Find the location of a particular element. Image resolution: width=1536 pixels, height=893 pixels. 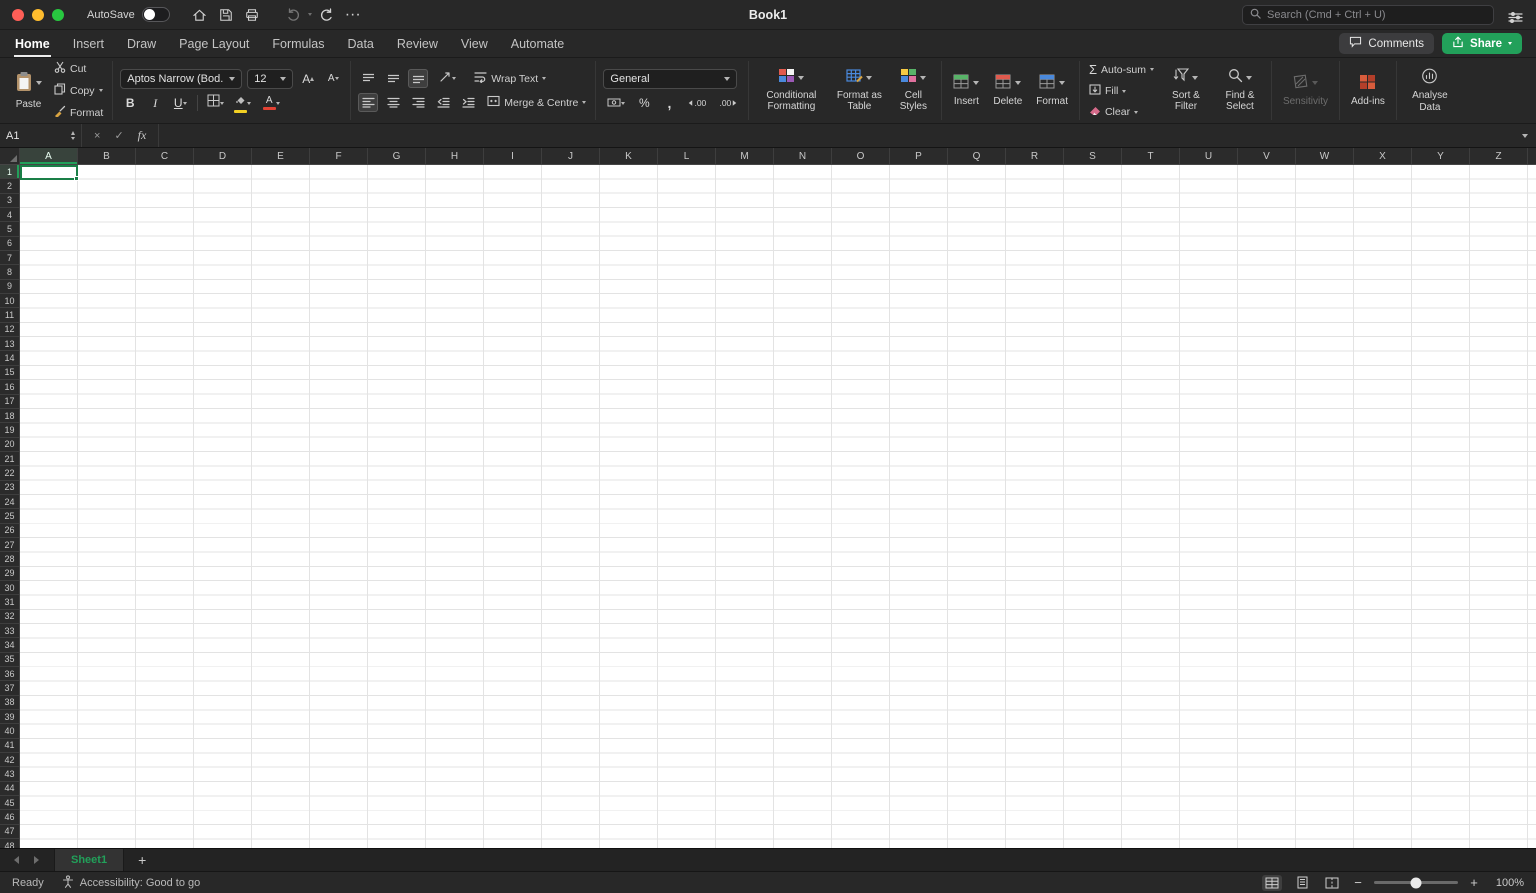

selected-cell is located at coordinates (49, 173).